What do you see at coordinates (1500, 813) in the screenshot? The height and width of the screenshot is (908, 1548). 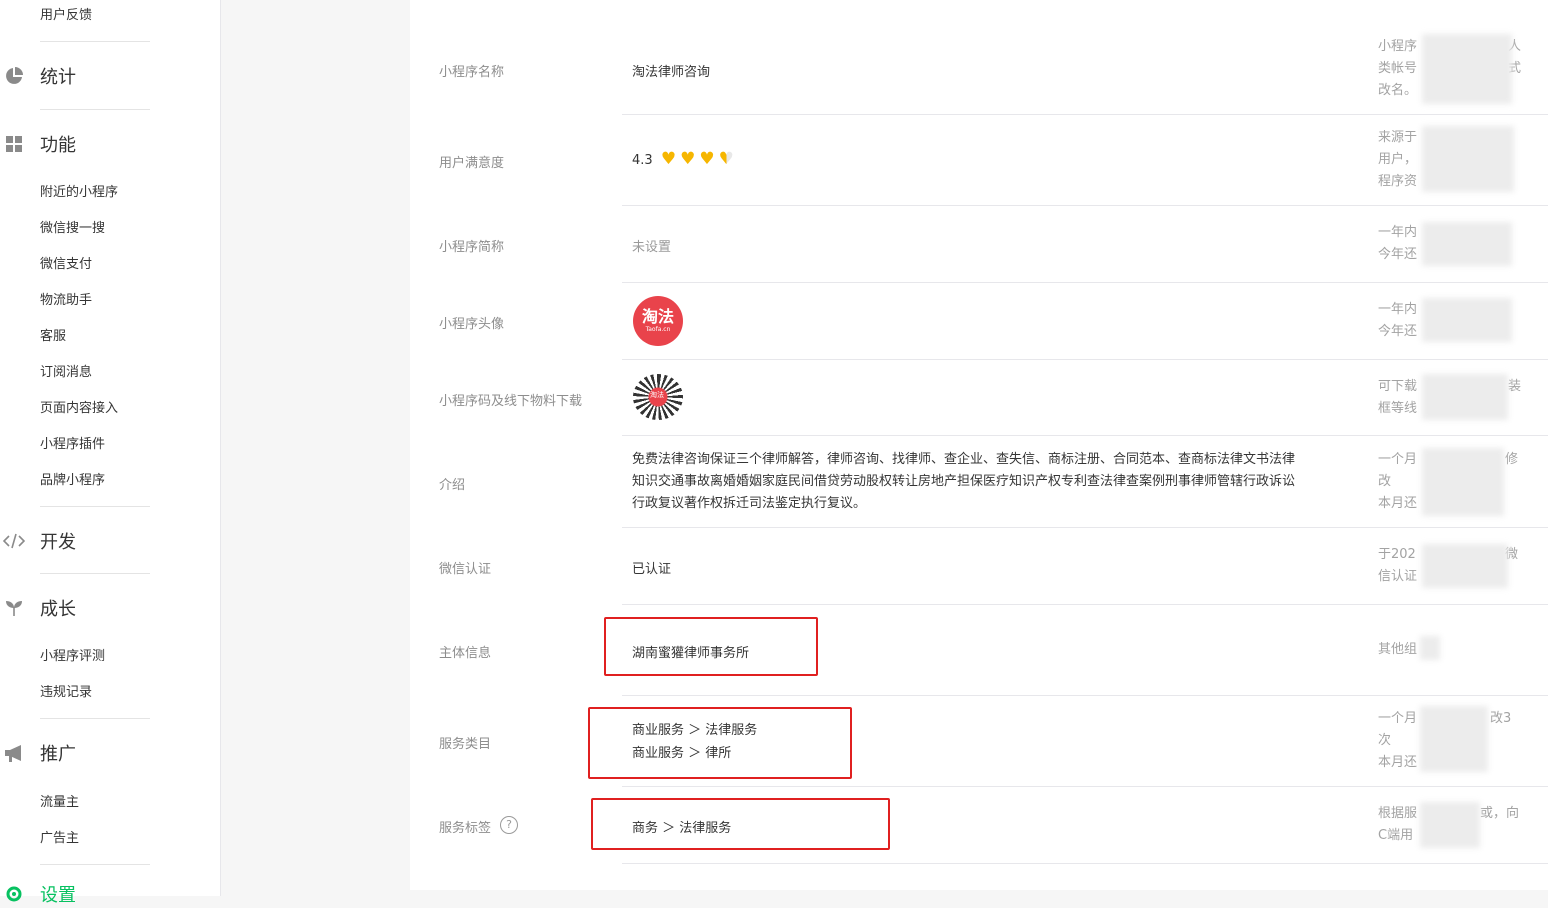 I see `field-note-tail: 或，向` at bounding box center [1500, 813].